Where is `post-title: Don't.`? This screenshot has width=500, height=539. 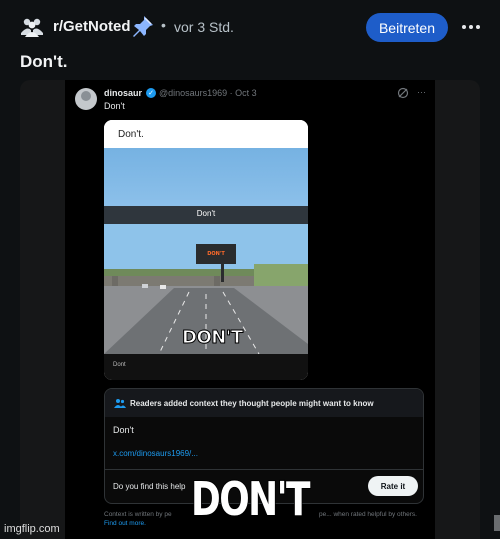 post-title: Don't. is located at coordinates (43, 62).